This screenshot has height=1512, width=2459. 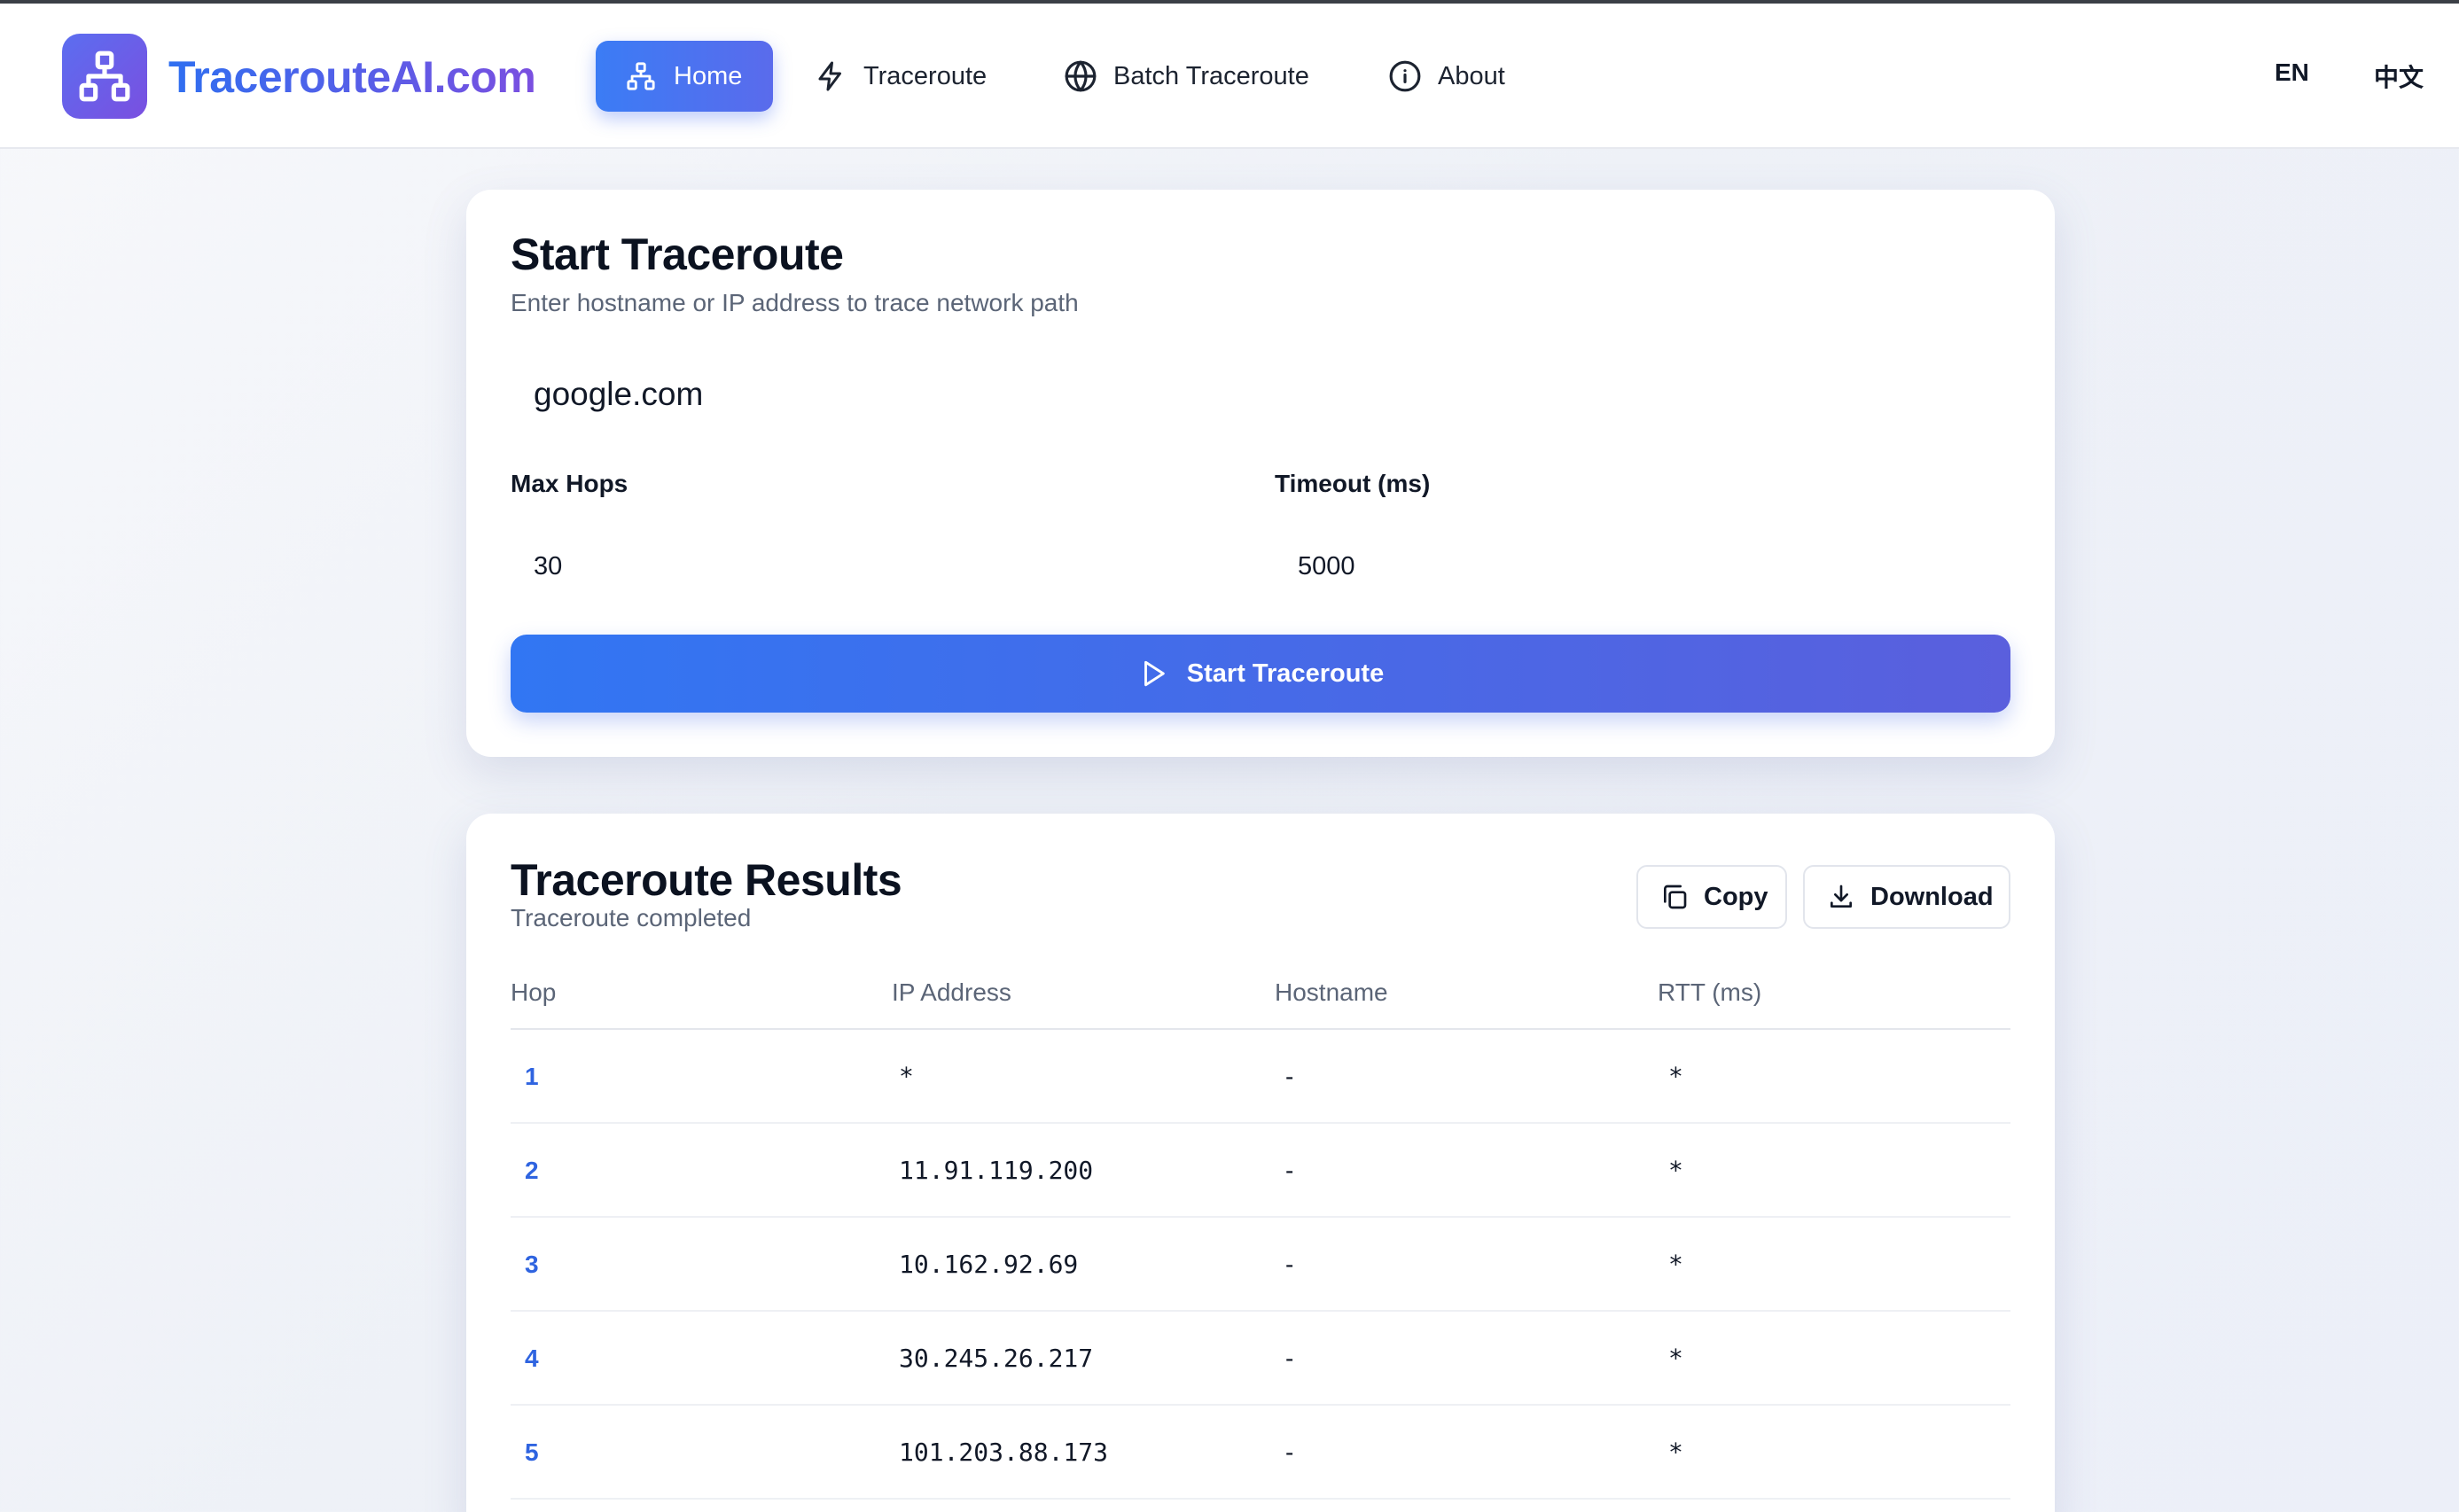 What do you see at coordinates (926, 75) in the screenshot?
I see `nav-traceroute-label: Traceroute` at bounding box center [926, 75].